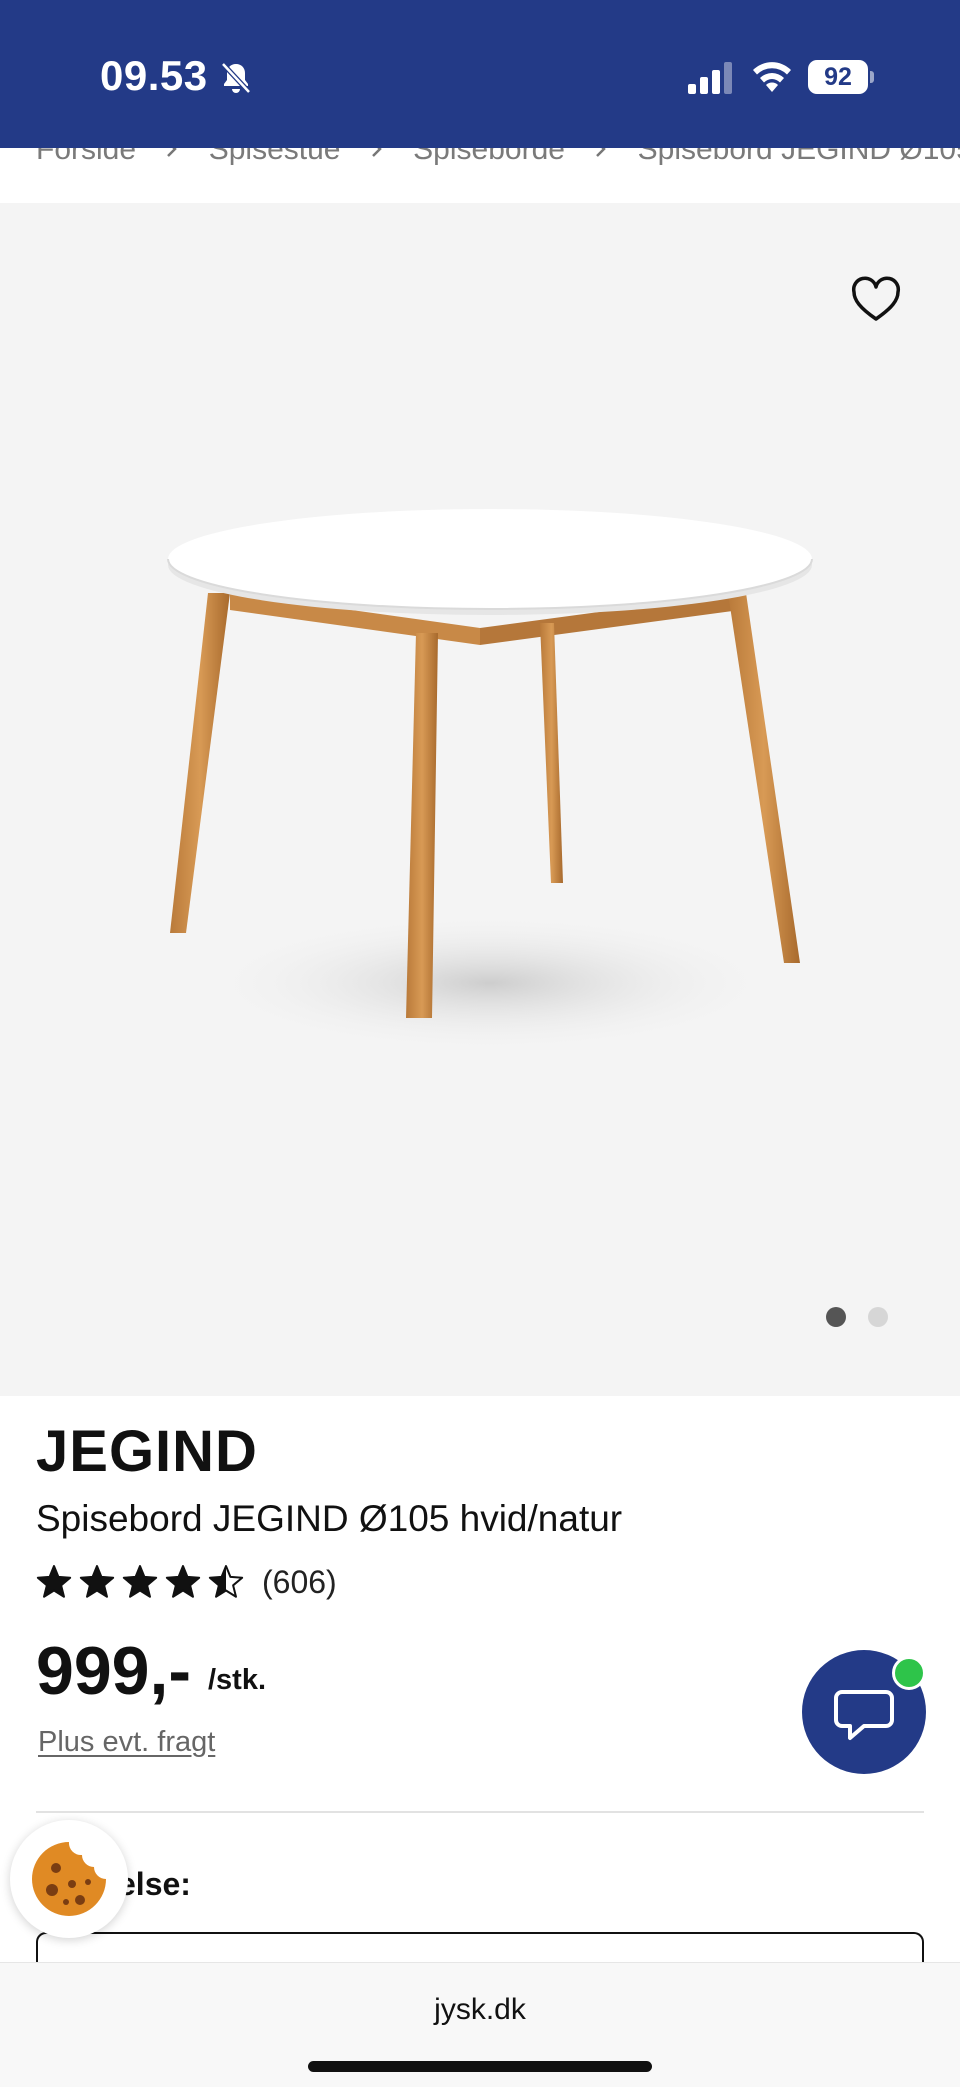  What do you see at coordinates (480, 74) in the screenshot?
I see `status-bar: 09.53 92` at bounding box center [480, 74].